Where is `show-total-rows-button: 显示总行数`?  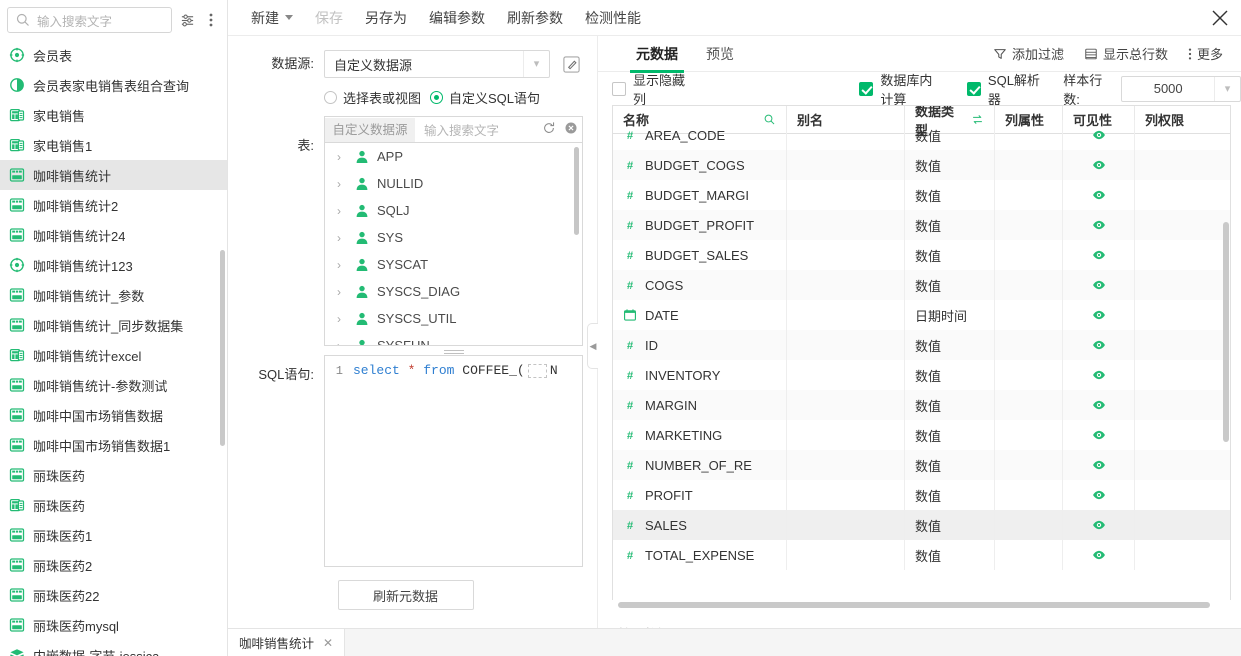 show-total-rows-button: 显示总行数 is located at coordinates (1126, 54).